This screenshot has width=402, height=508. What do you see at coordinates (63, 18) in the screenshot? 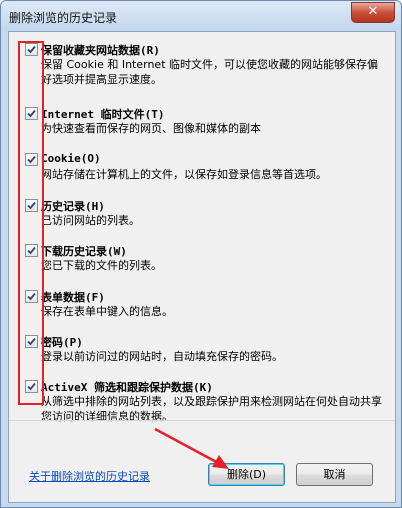
I see `window-title: 删除浏览的历史记录` at bounding box center [63, 18].